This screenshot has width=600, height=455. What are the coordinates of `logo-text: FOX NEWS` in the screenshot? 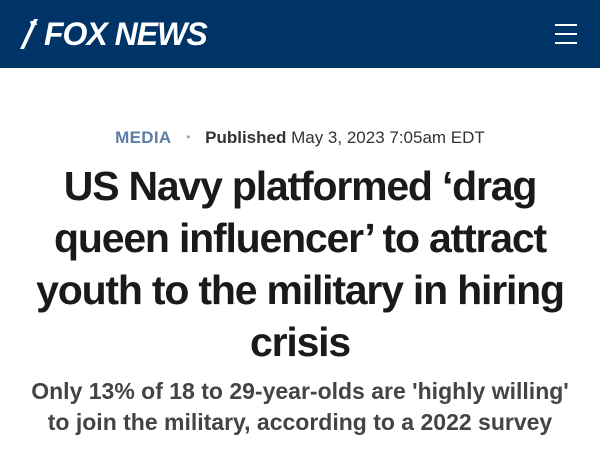 It's located at (126, 34).